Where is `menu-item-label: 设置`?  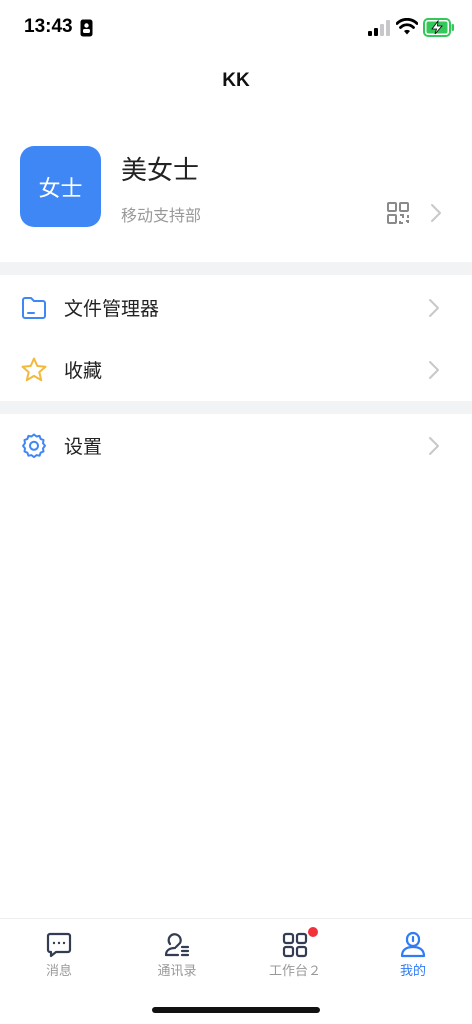
menu-item-label: 设置 is located at coordinates (83, 447).